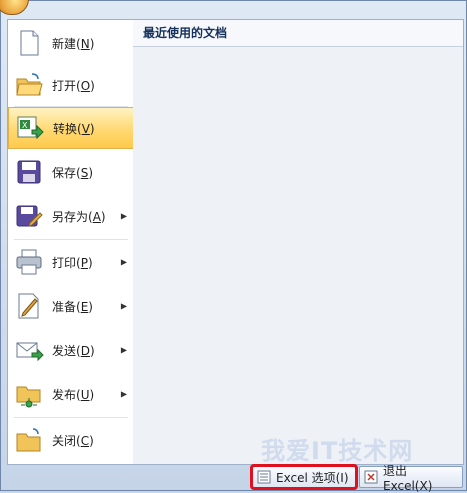 The height and width of the screenshot is (493, 467). Describe the element at coordinates (73, 85) in the screenshot. I see `menu-label: 打开(O)` at that location.